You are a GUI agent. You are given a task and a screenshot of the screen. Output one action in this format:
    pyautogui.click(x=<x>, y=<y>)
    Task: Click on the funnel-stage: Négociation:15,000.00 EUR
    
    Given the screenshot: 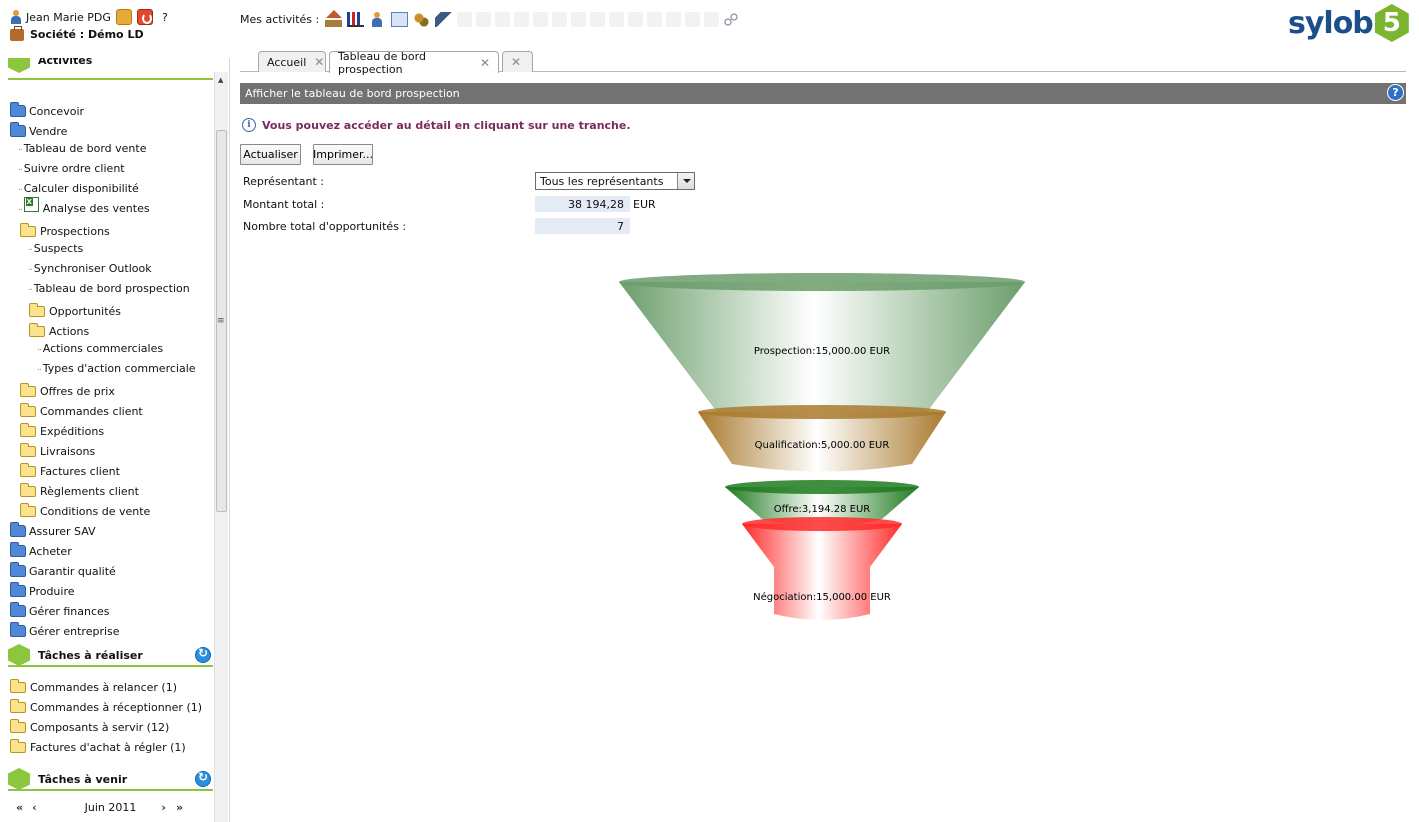 What is the action you would take?
    pyautogui.click(x=822, y=568)
    